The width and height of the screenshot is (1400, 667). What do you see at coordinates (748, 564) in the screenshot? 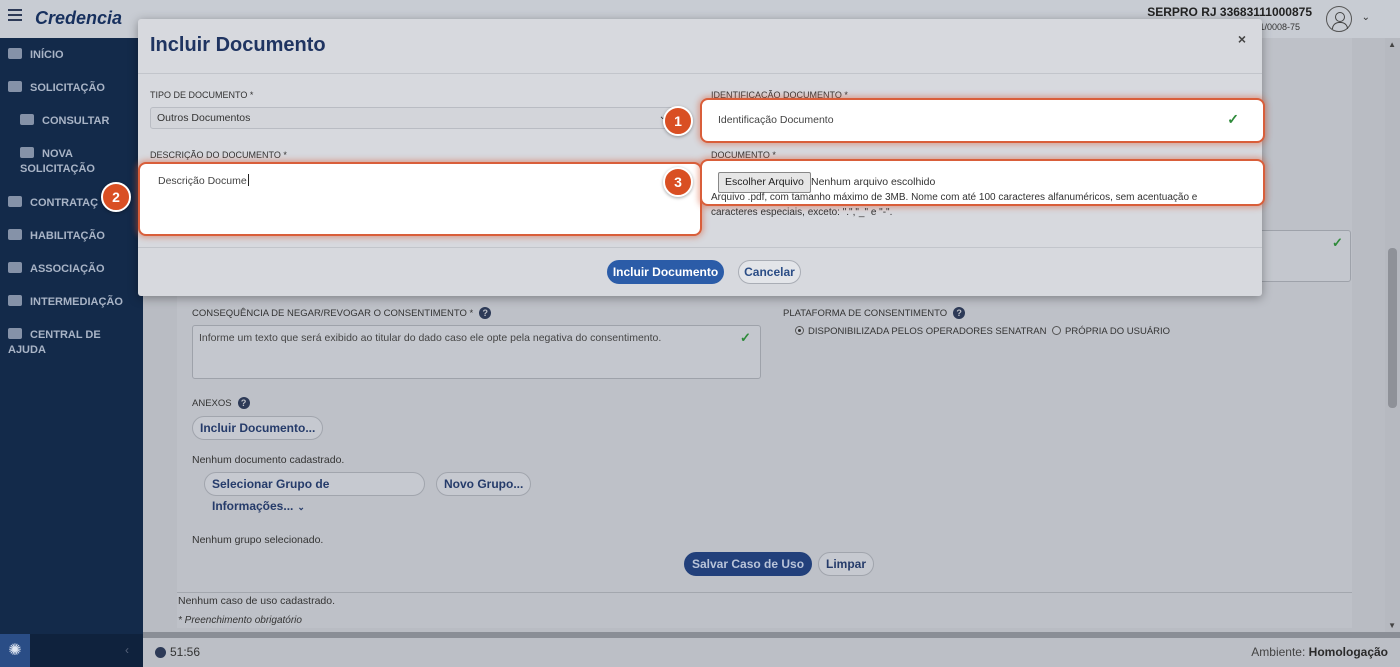
I see `salvar-caso-button: Salvar Caso de Uso` at bounding box center [748, 564].